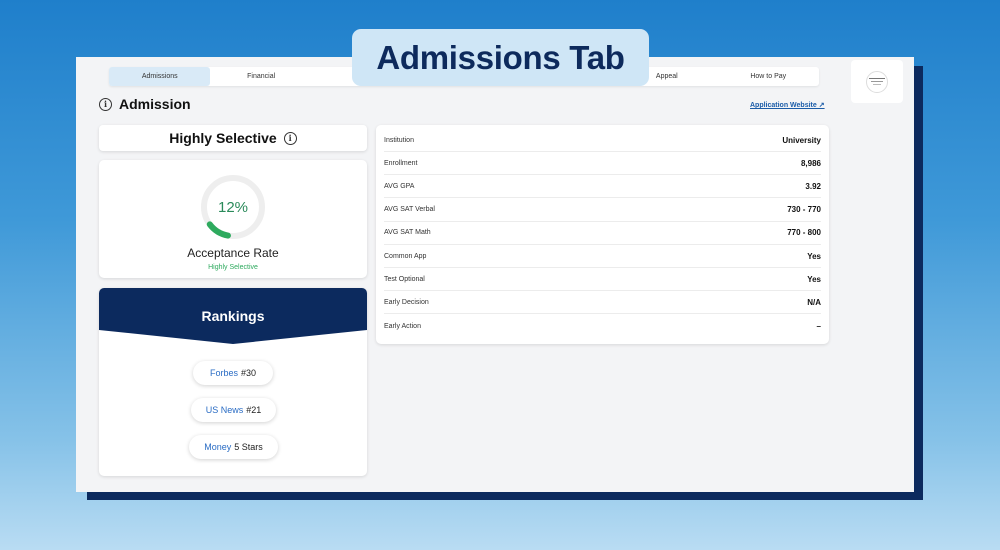  Describe the element at coordinates (223, 138) in the screenshot. I see `selectivity-label: Highly Selective` at that location.